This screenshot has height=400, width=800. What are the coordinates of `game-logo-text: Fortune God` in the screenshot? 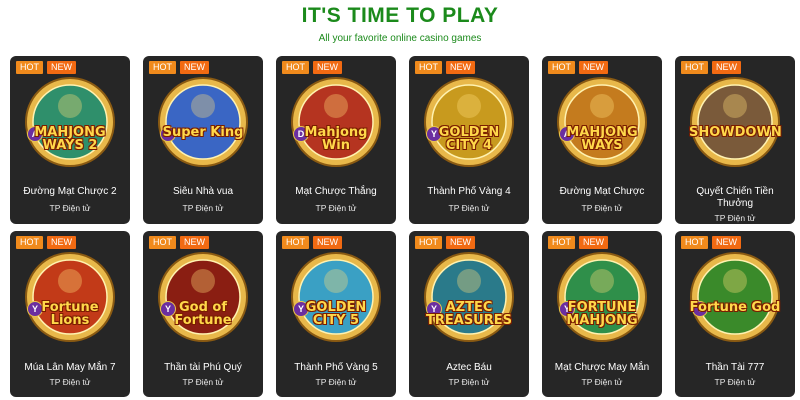 It's located at (735, 307).